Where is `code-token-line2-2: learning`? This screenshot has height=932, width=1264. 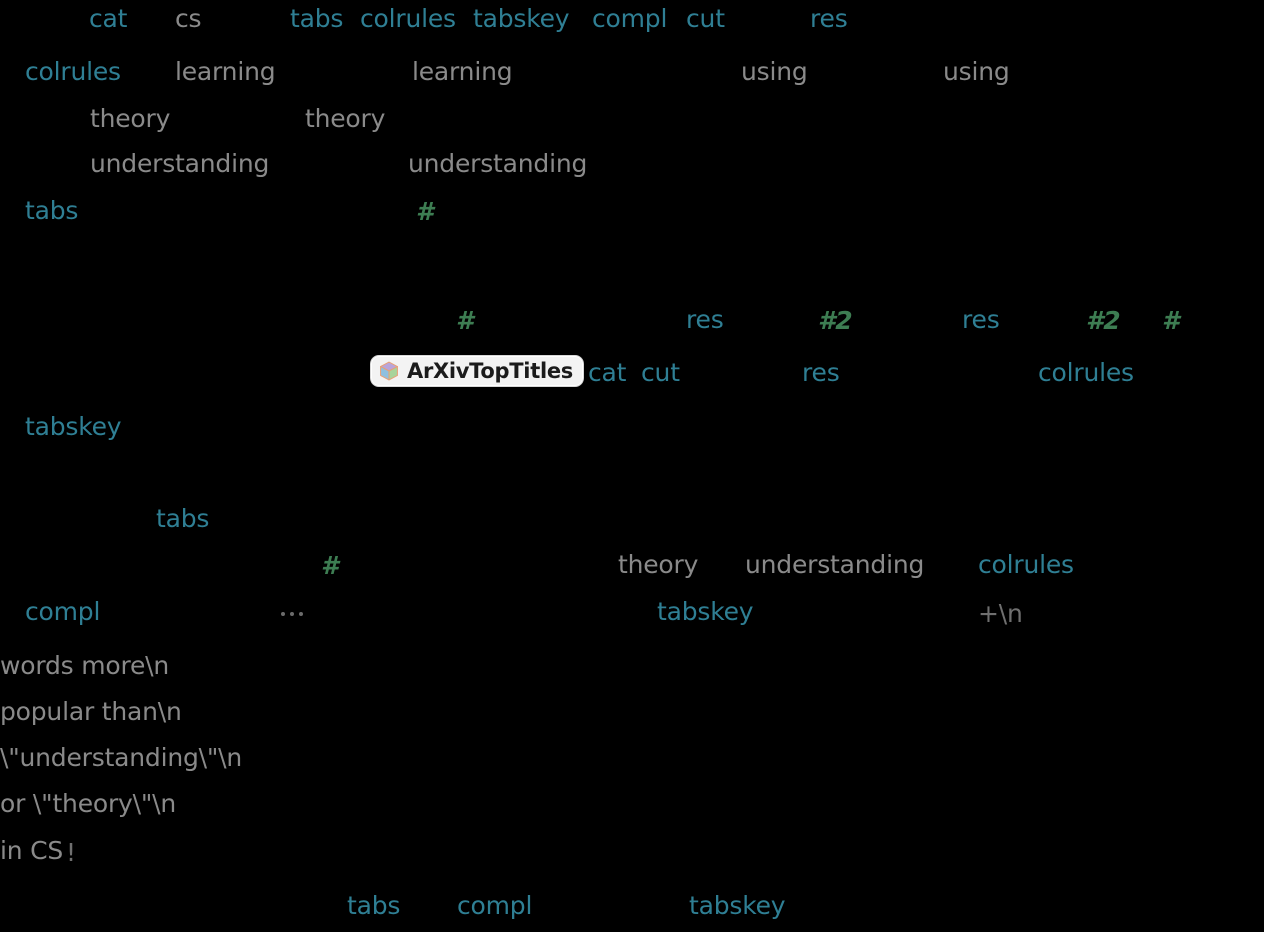 code-token-line2-2: learning is located at coordinates (462, 71).